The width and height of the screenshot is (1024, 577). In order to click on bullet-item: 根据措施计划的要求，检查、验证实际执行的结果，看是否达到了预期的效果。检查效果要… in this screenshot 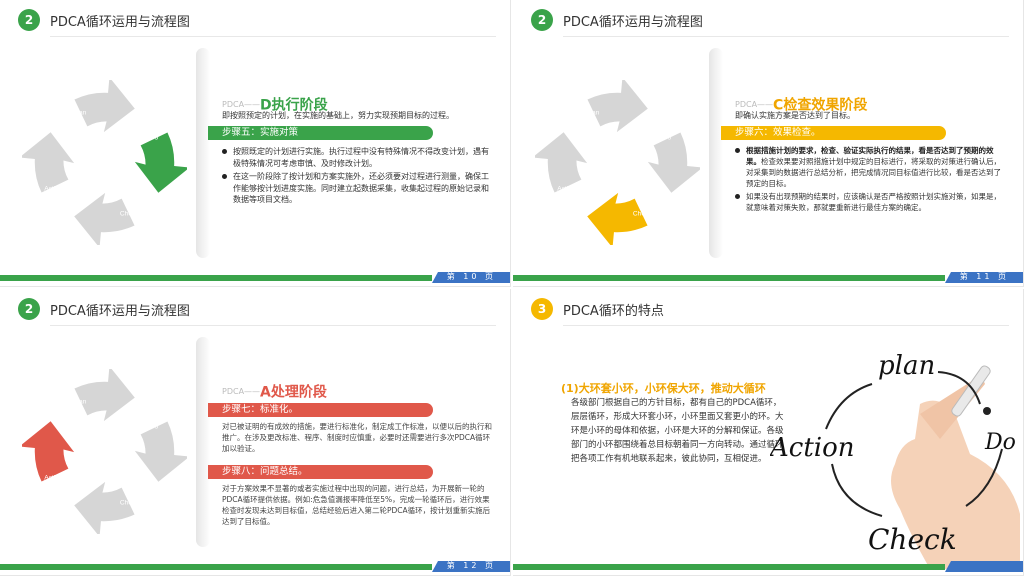, I will do `click(871, 167)`.